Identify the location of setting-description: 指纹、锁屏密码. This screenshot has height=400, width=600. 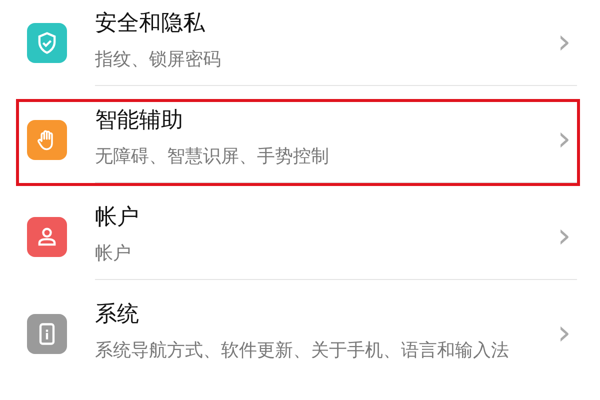
(158, 60).